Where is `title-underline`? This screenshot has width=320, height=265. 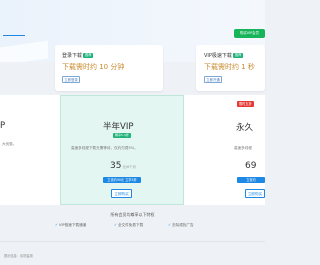 title-underline is located at coordinates (14, 35).